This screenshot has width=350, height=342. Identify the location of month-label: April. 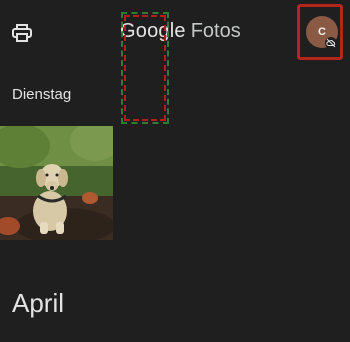
(38, 303).